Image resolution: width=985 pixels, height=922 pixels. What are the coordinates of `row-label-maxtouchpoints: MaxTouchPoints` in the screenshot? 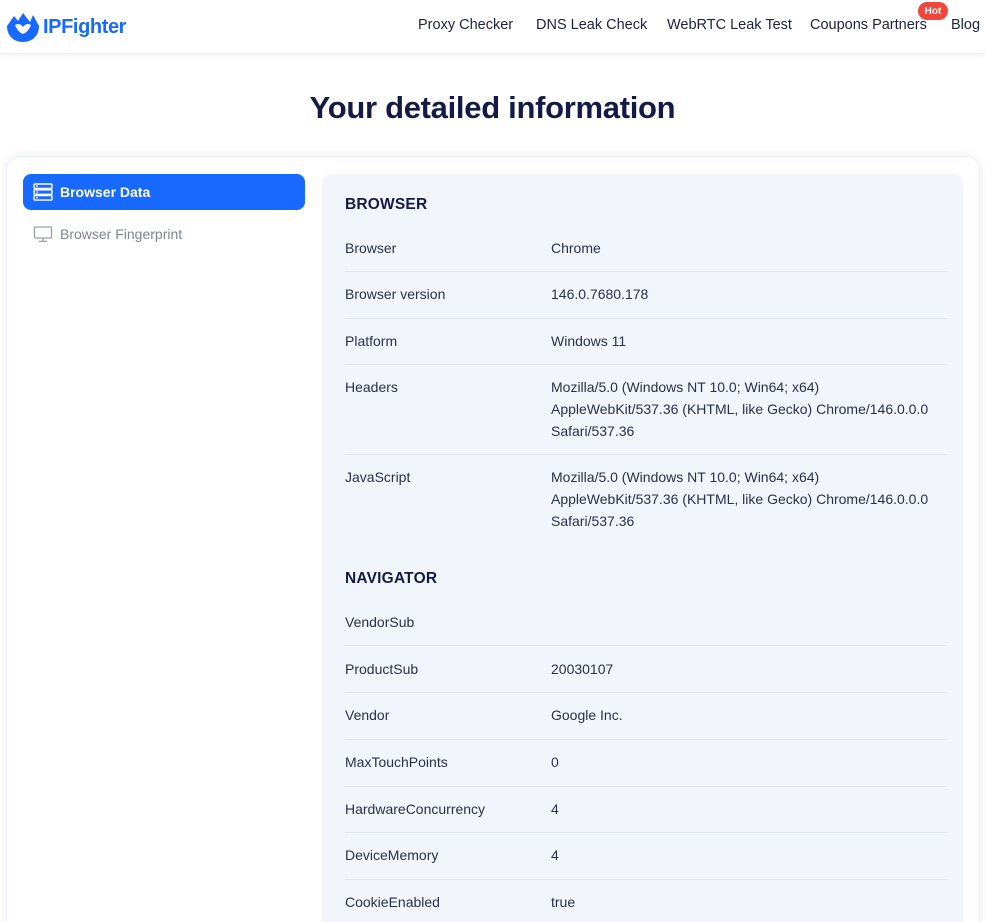 It's located at (396, 762).